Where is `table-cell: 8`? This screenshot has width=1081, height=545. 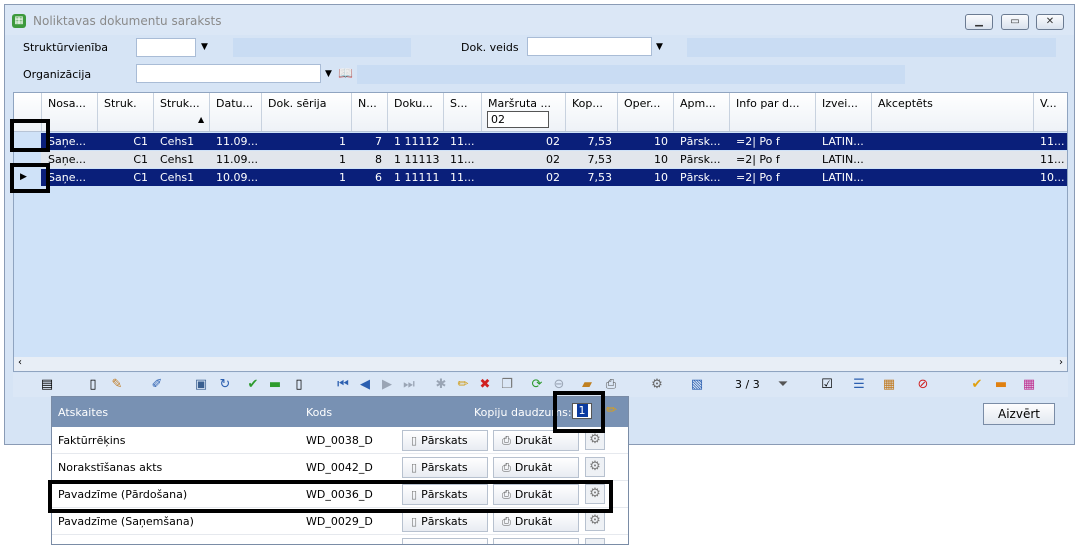 table-cell: 8 is located at coordinates (367, 160).